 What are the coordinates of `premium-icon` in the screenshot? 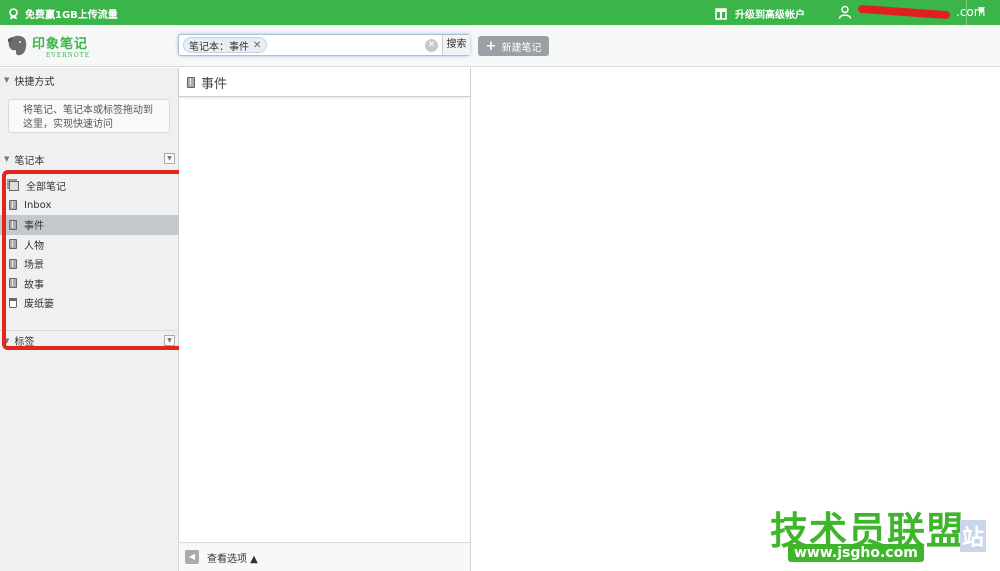 It's located at (721, 13).